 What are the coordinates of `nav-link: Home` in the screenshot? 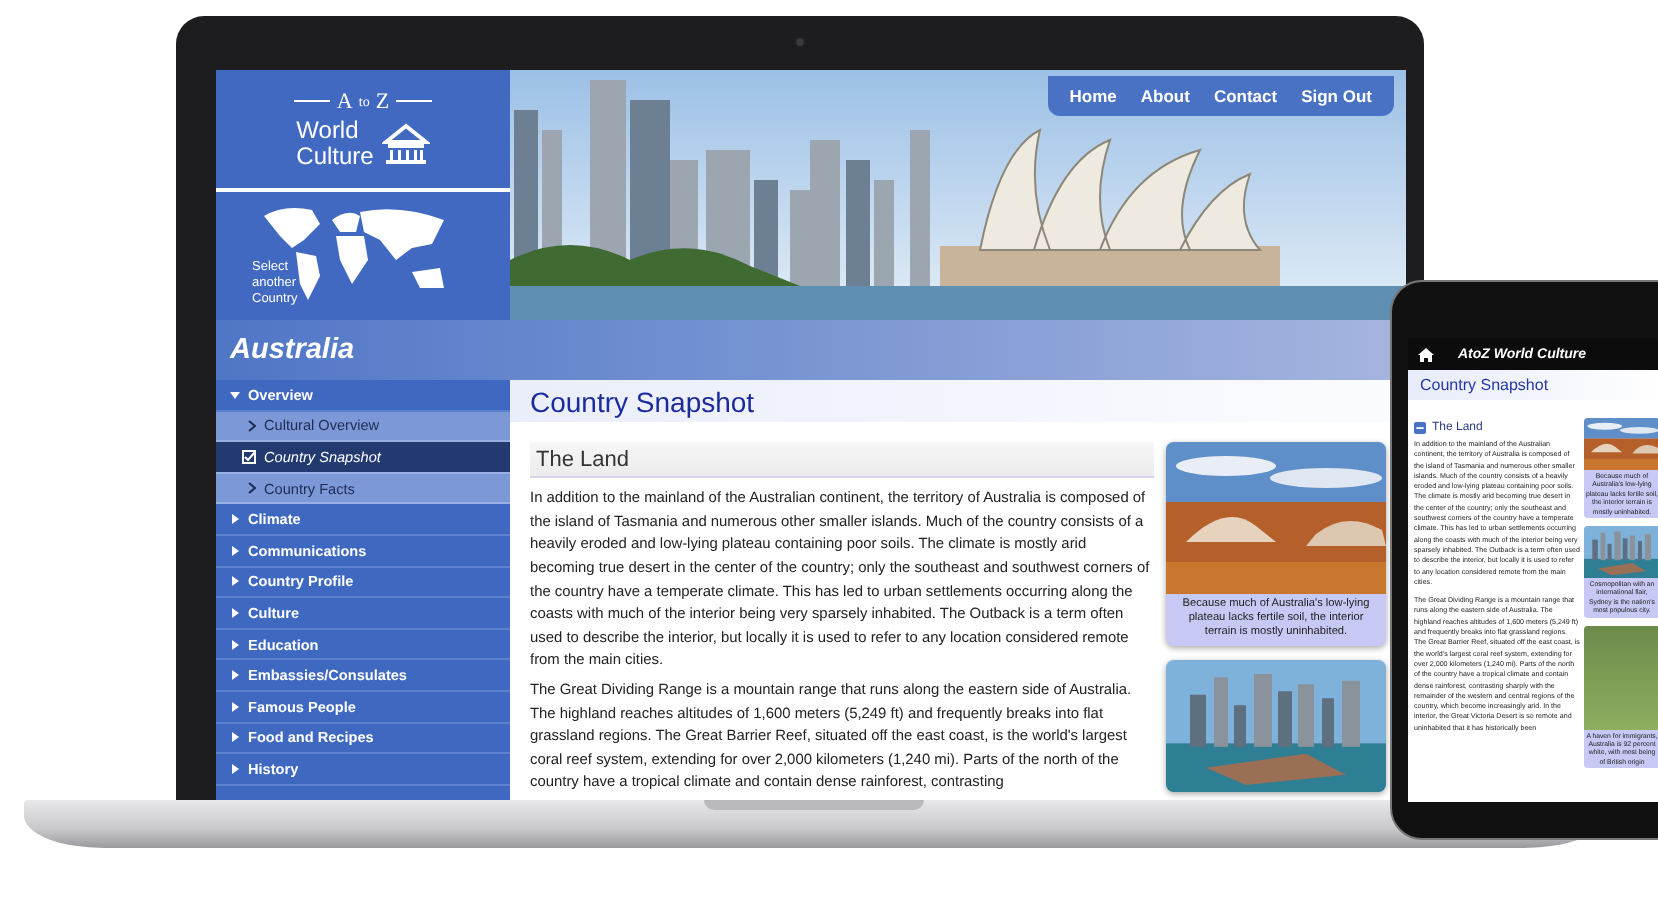 It's located at (1093, 96).